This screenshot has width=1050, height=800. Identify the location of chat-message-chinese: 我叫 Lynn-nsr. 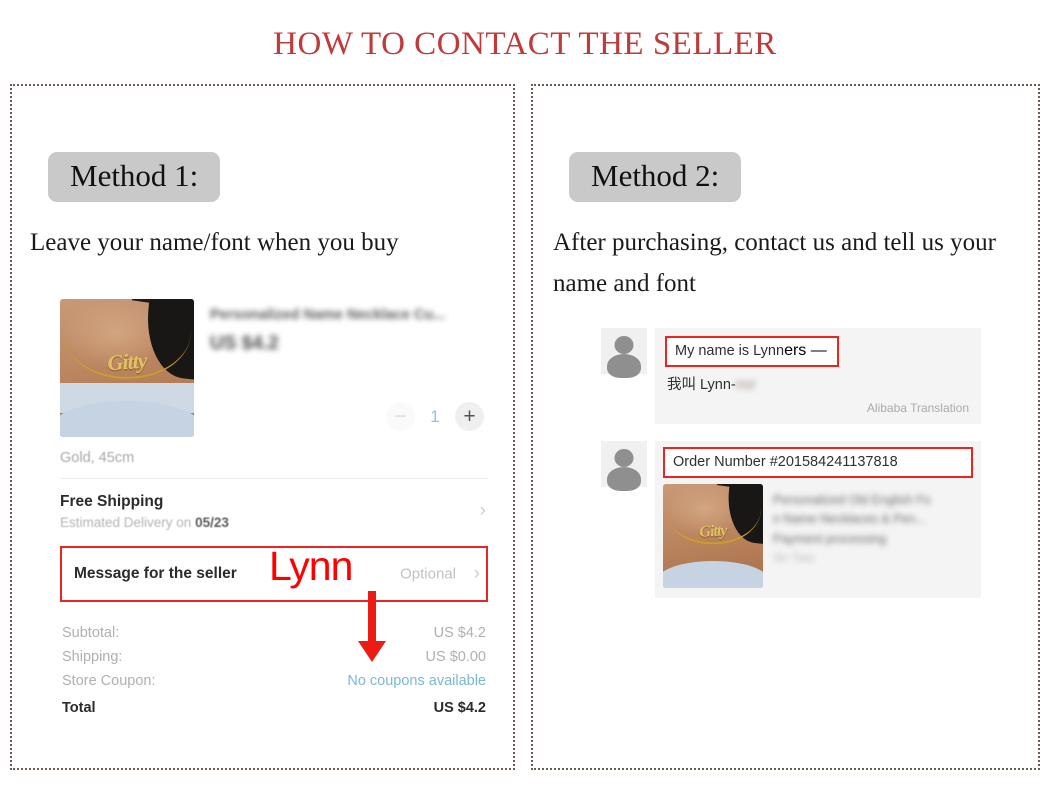
(817, 382).